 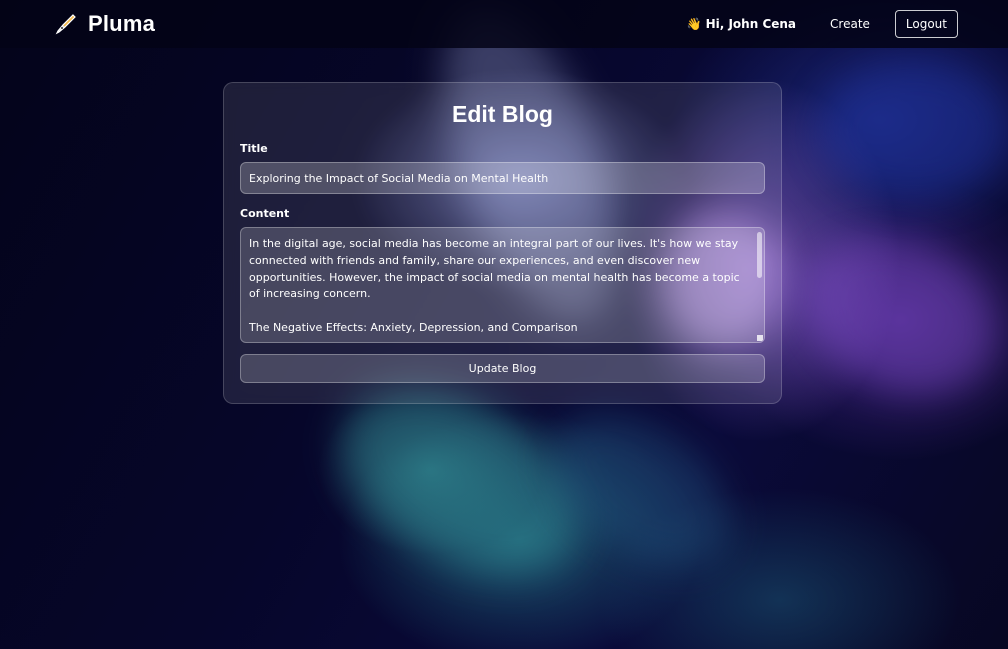 I want to click on resize-handle, so click(x=760, y=338).